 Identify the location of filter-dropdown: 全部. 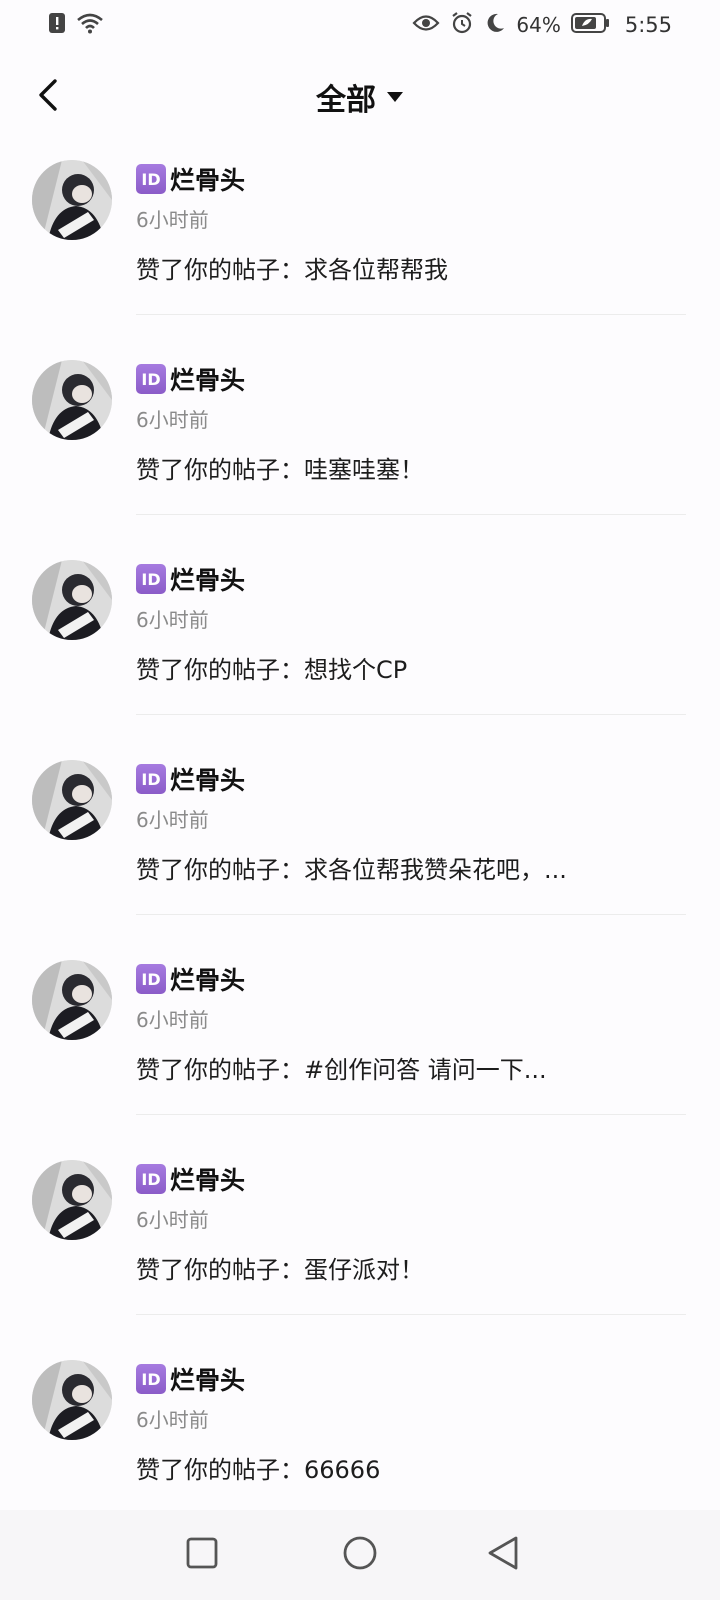
(360, 97).